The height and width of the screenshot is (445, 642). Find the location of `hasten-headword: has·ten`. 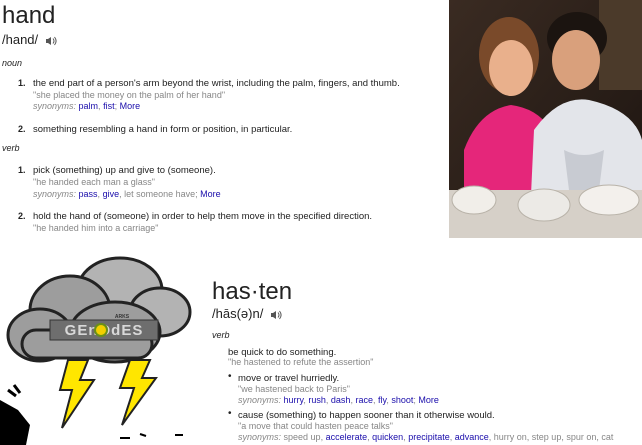

hasten-headword: has·ten is located at coordinates (252, 291).